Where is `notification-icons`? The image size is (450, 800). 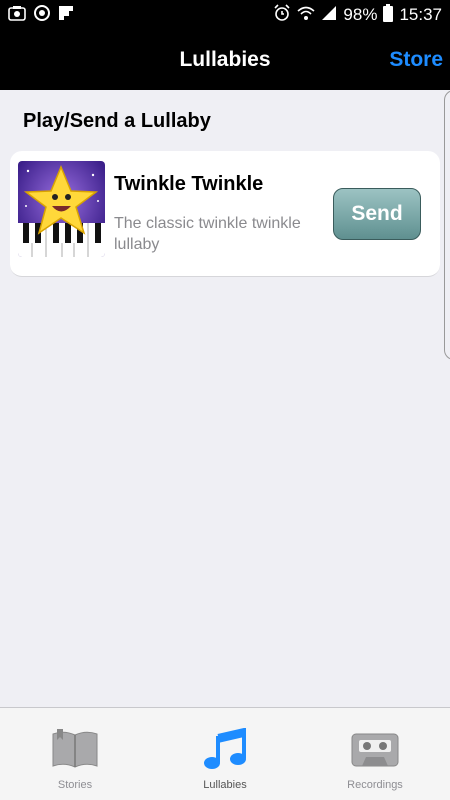
notification-icons is located at coordinates (41, 15).